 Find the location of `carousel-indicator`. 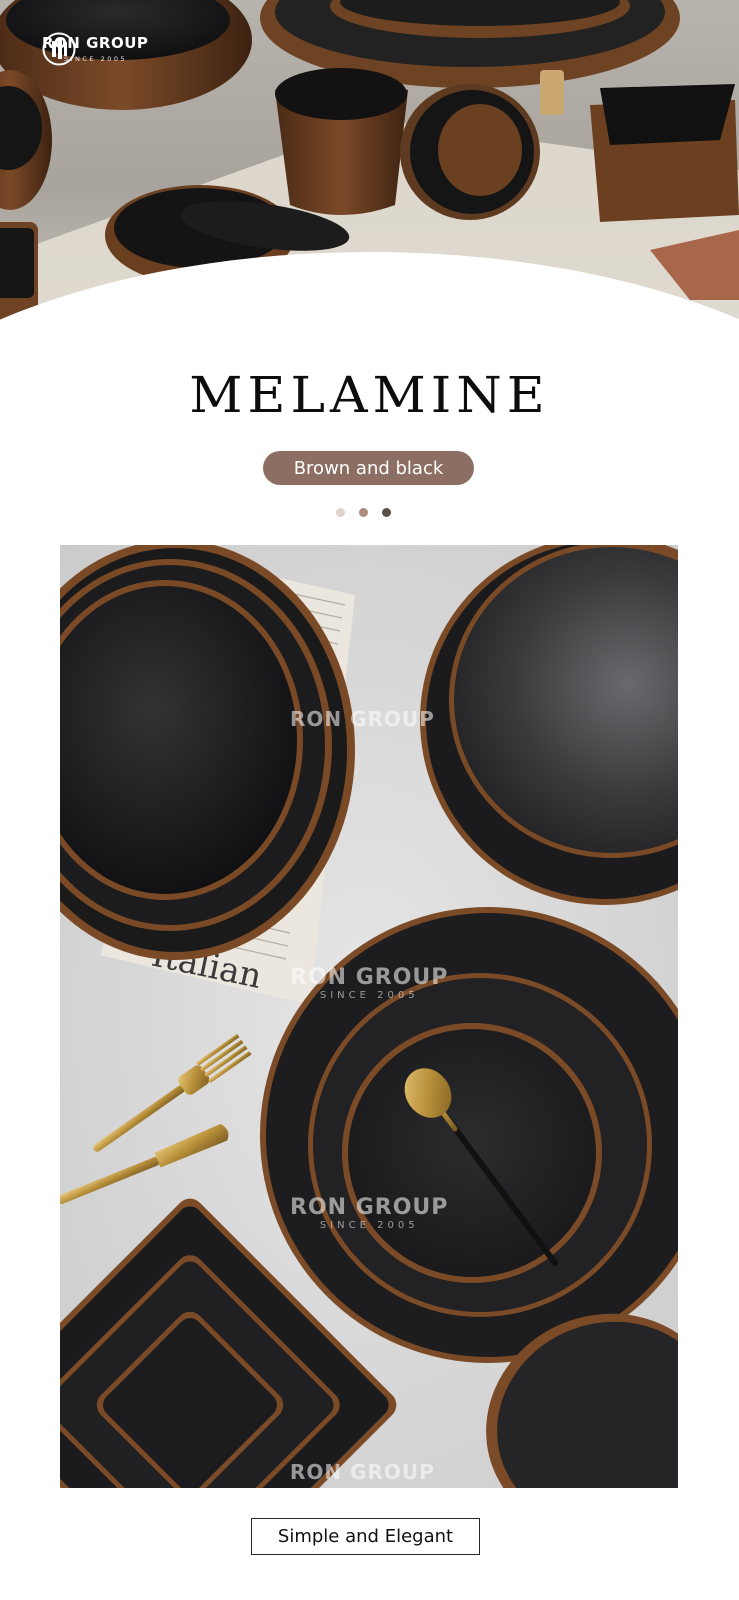

carousel-indicator is located at coordinates (363, 512).